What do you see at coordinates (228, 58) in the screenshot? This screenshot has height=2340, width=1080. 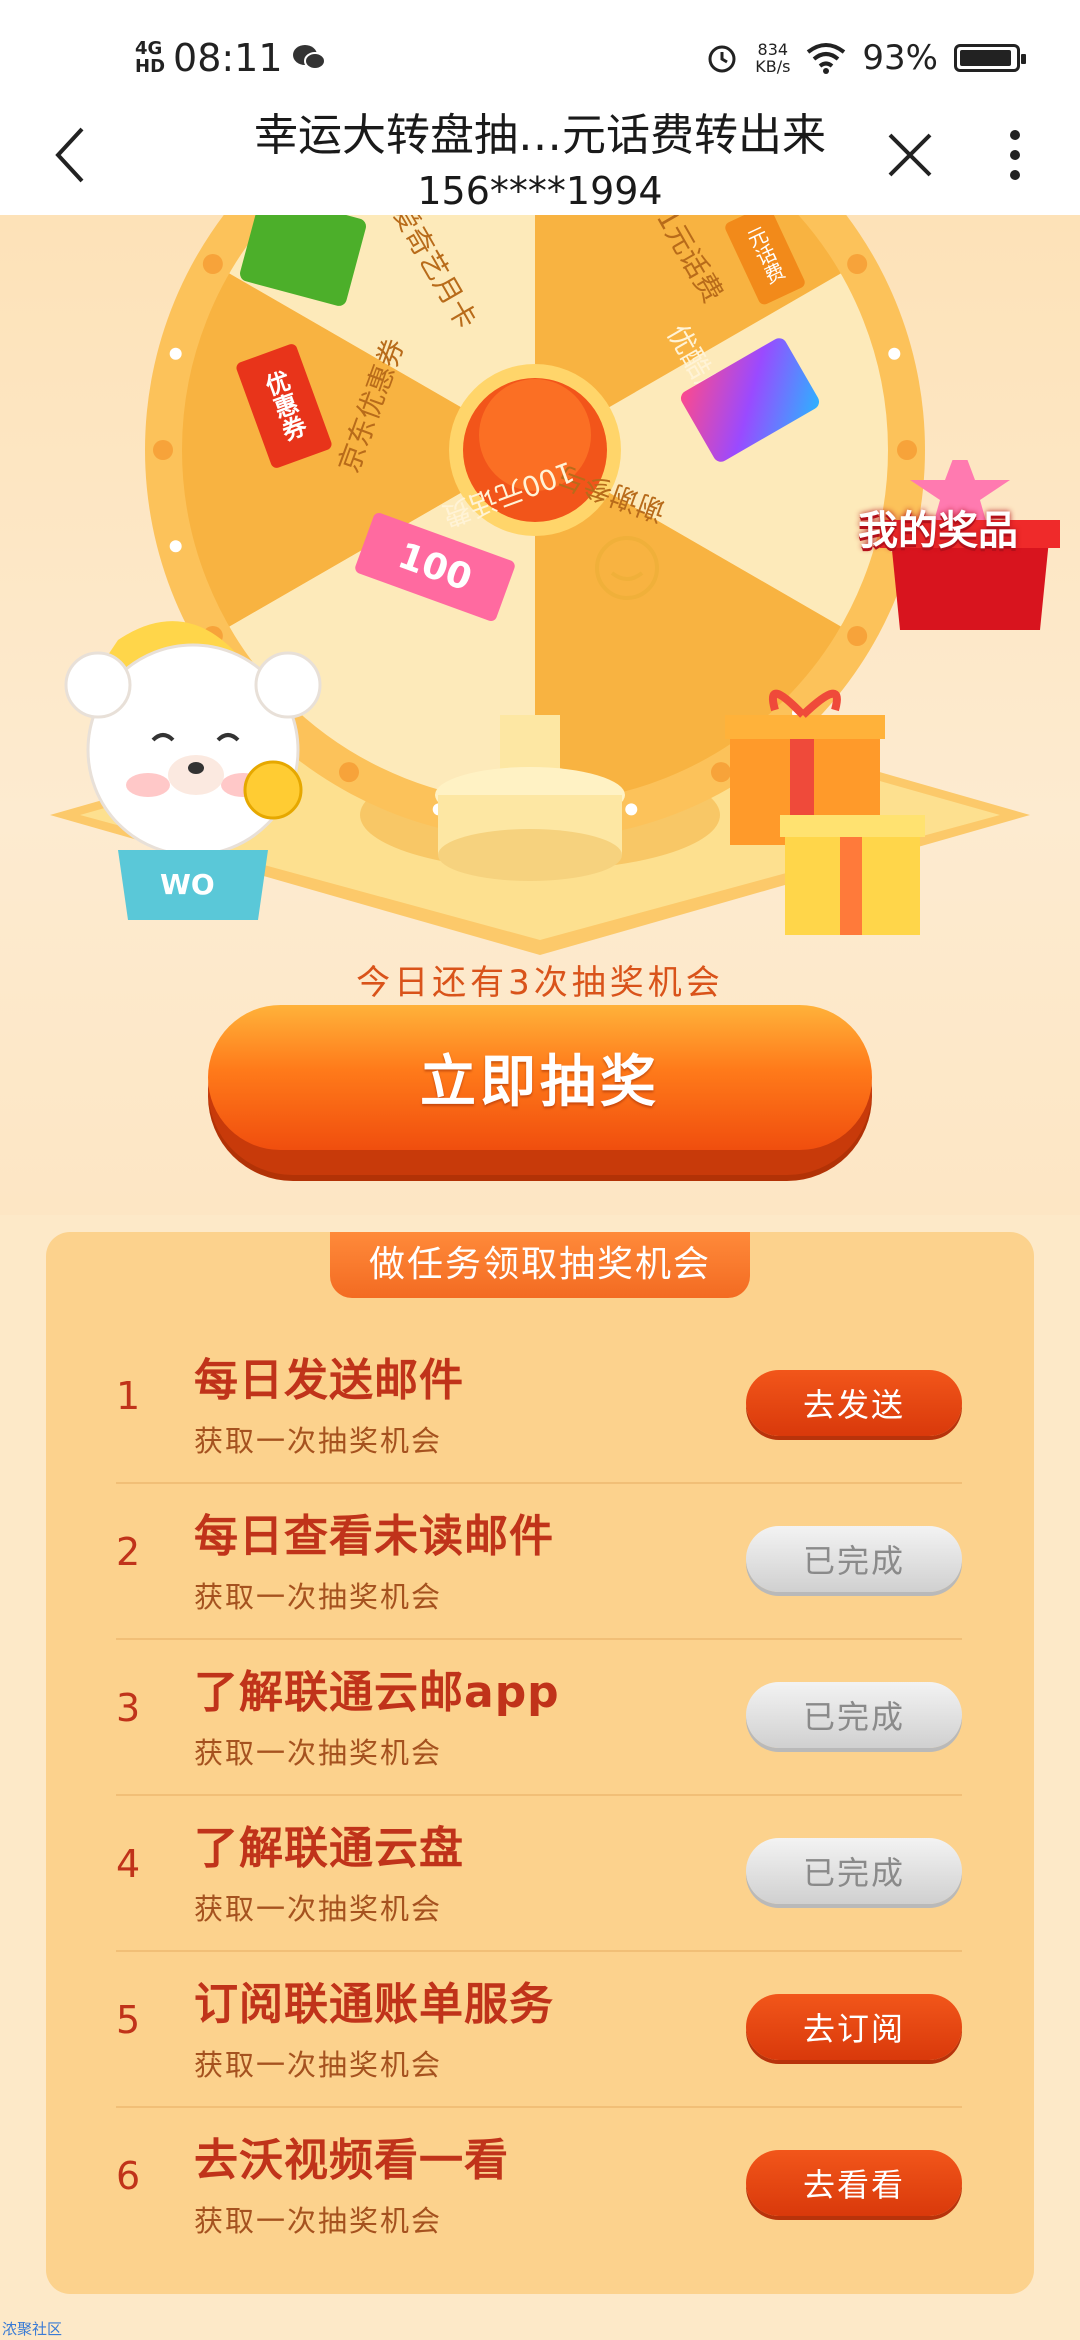 I see `clock: 08:11` at bounding box center [228, 58].